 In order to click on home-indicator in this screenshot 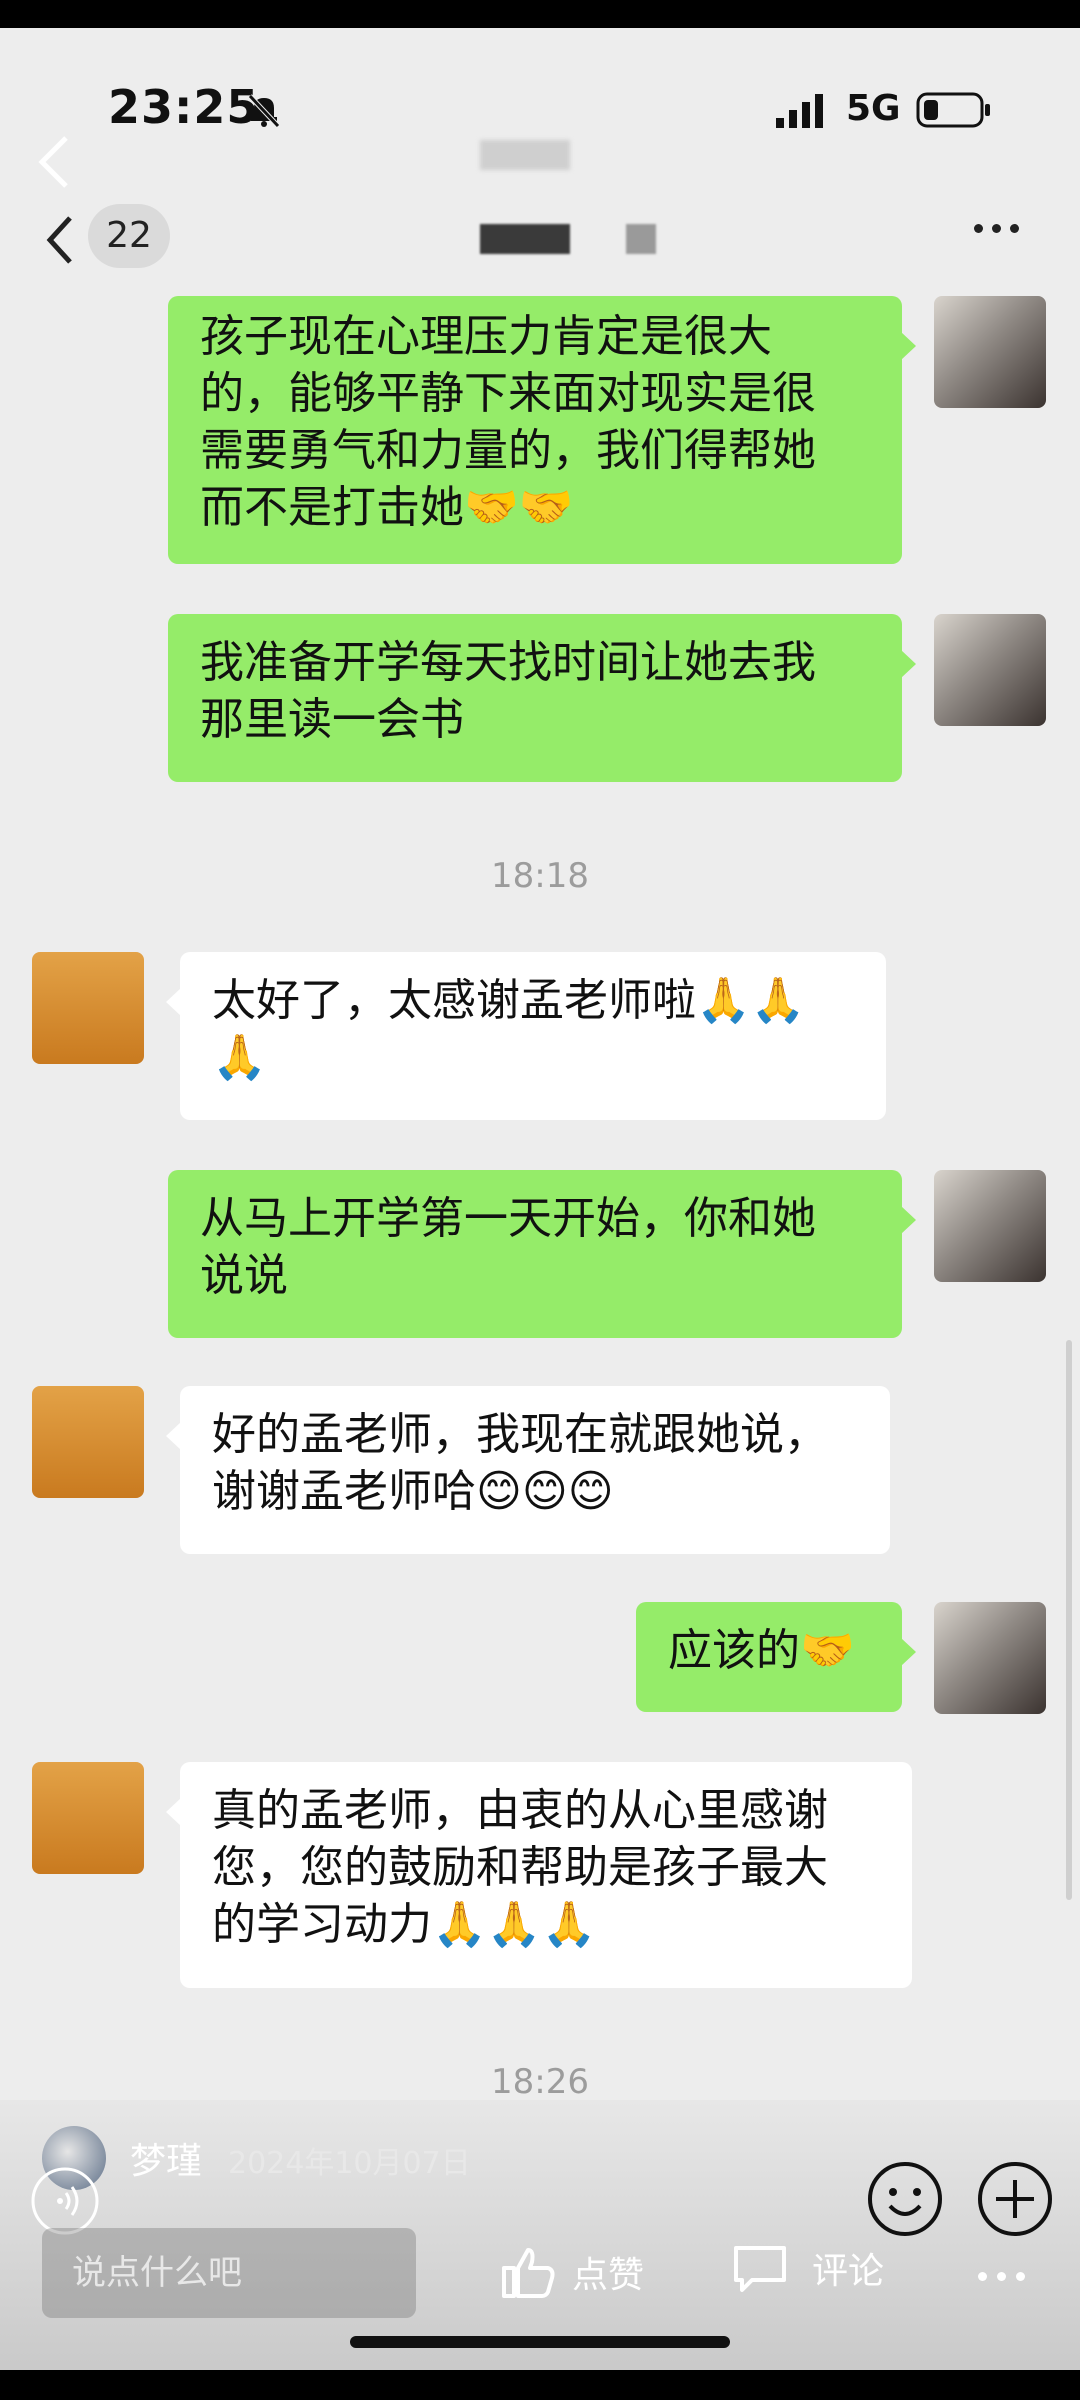, I will do `click(540, 2342)`.